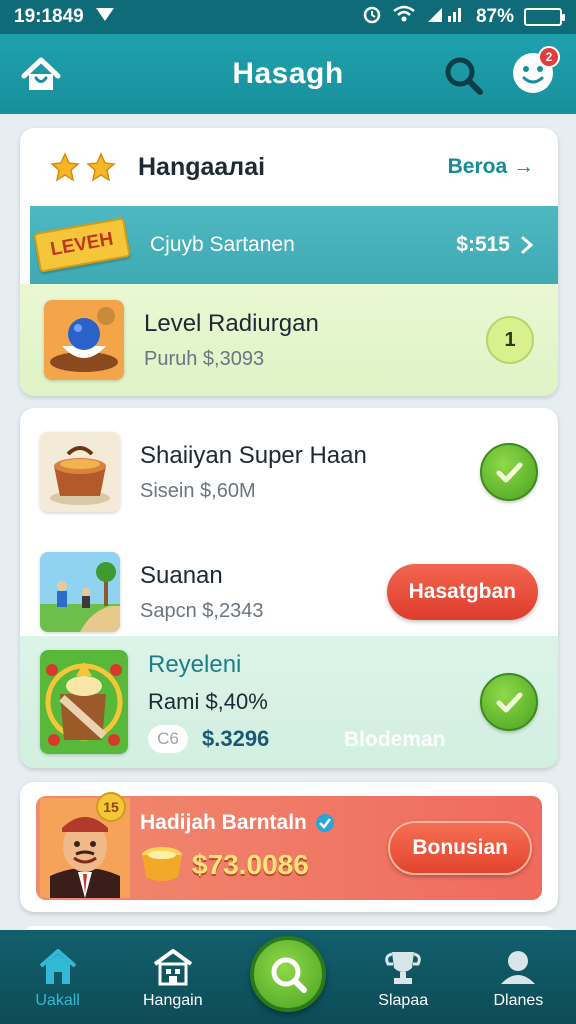 The height and width of the screenshot is (1024, 576). I want to click on level-band: LEVEH Cjuyb Sartanen $:515, so click(294, 245).